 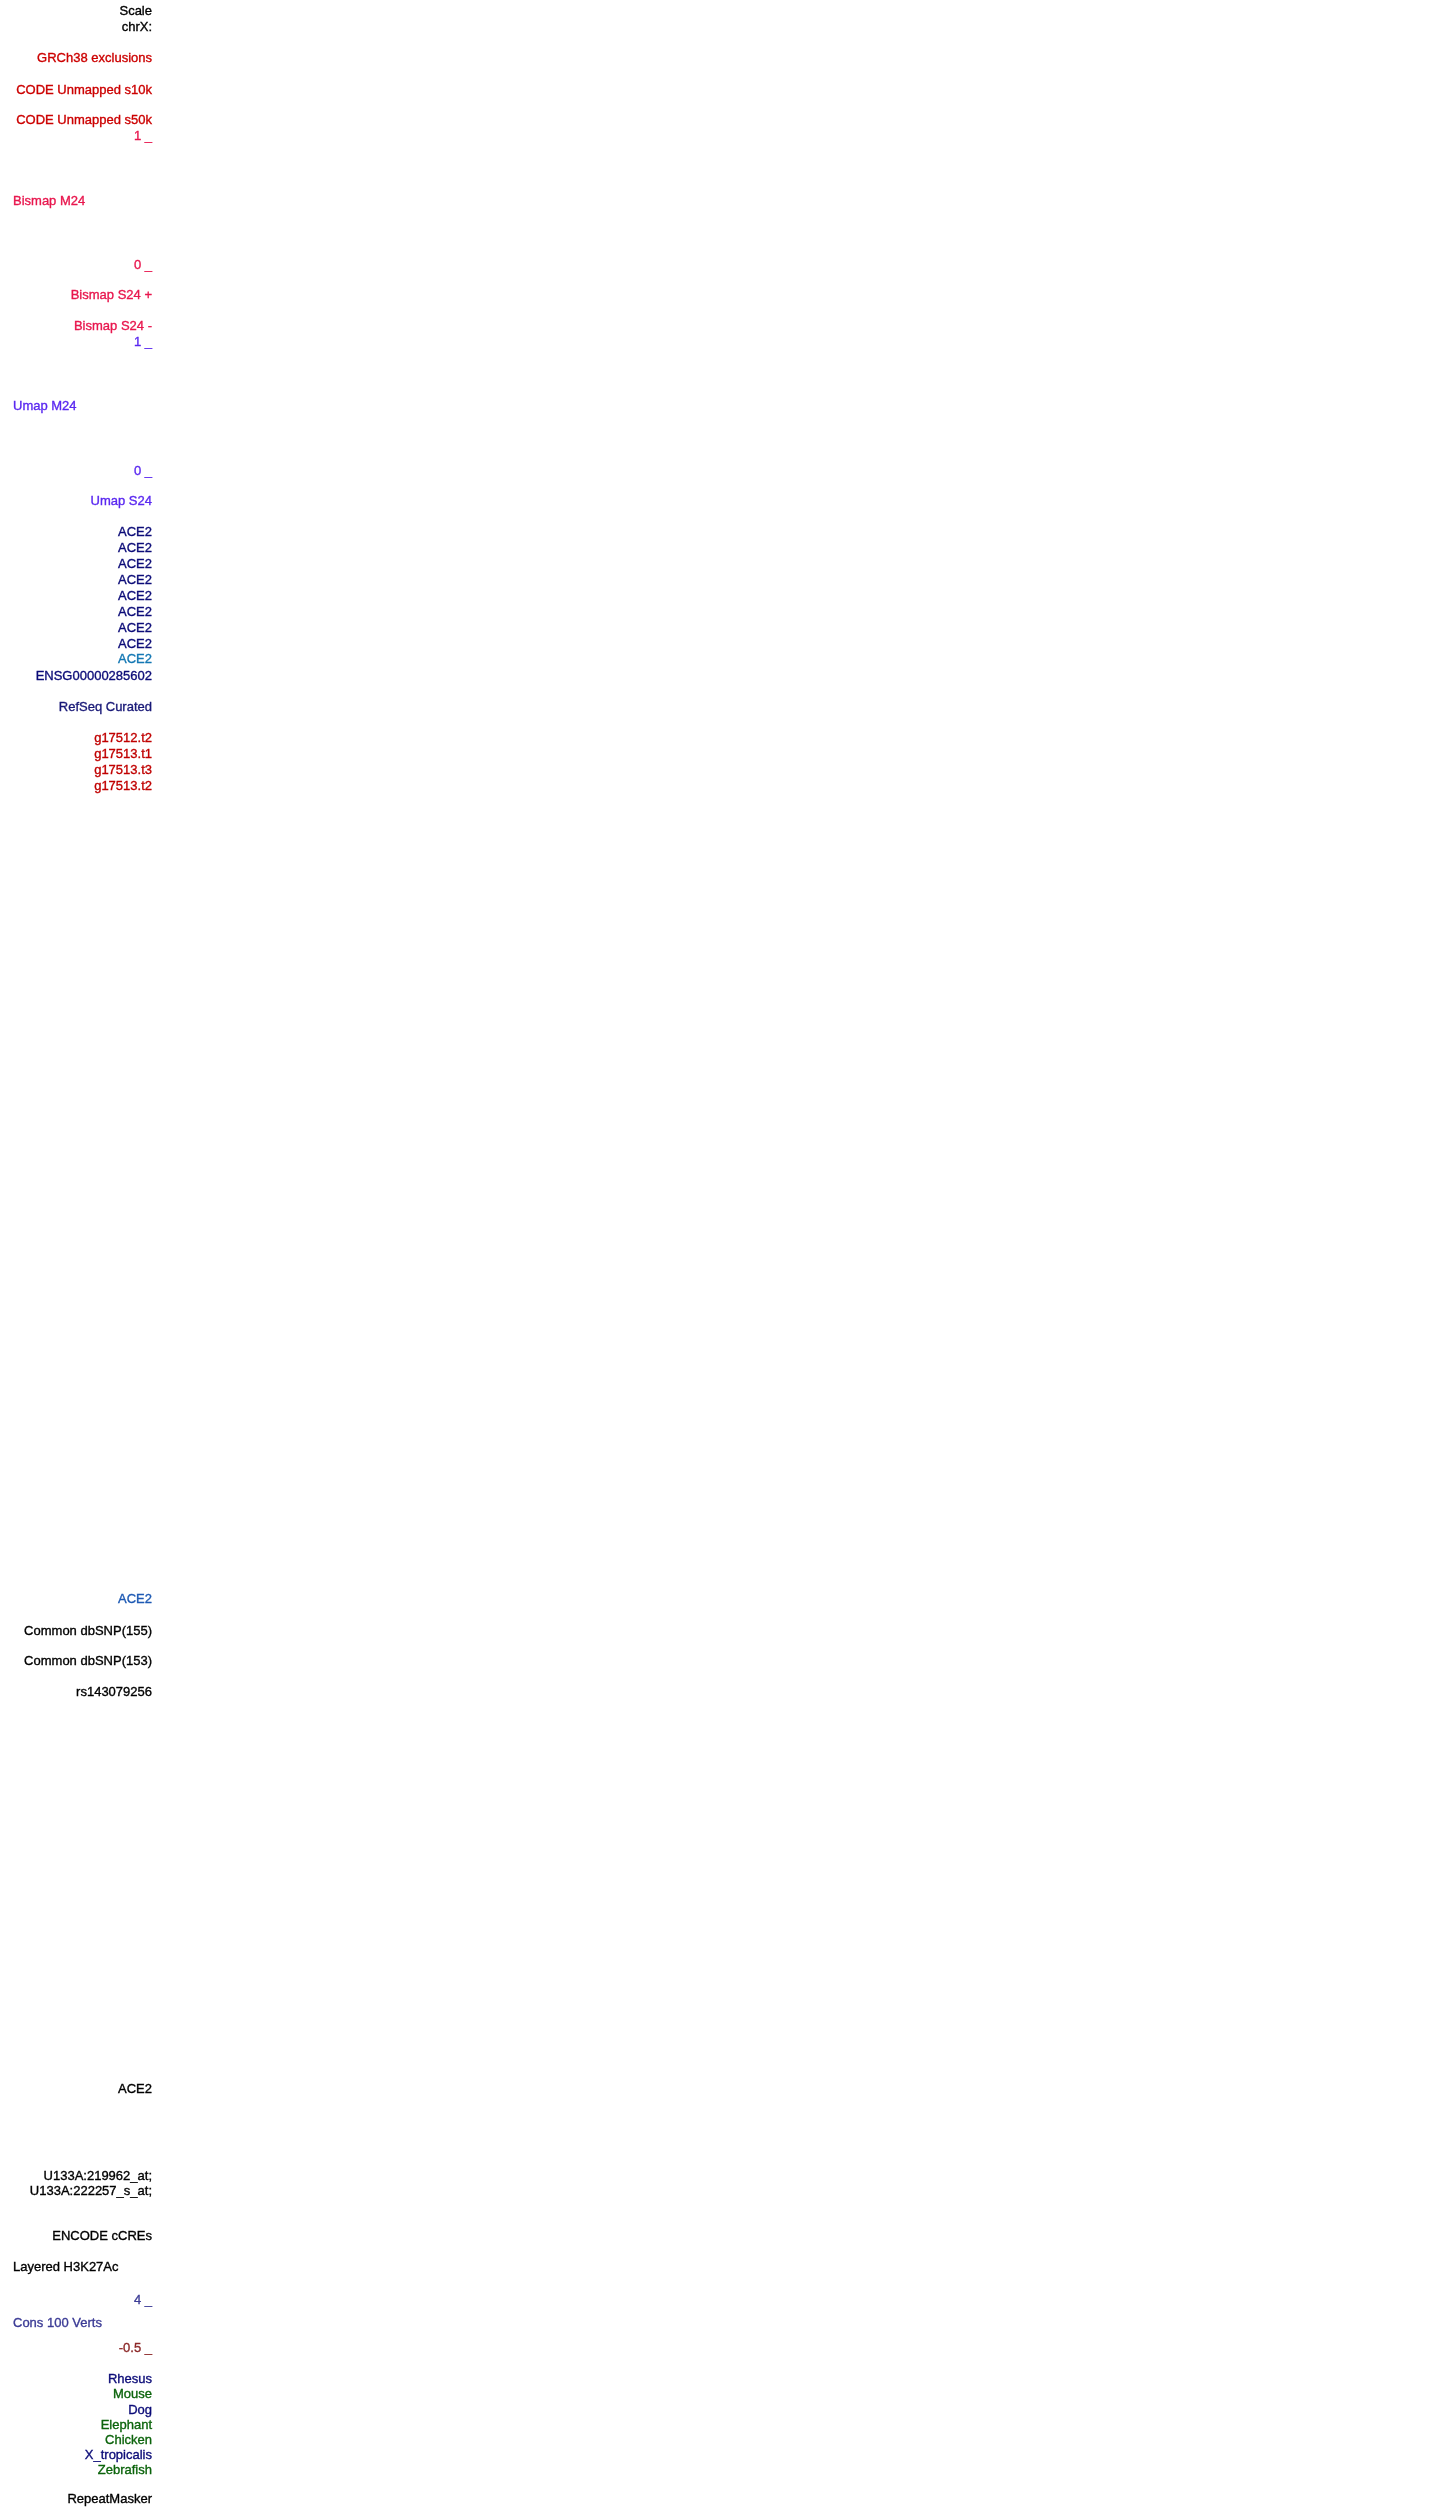 What do you see at coordinates (102, 2235) in the screenshot?
I see `track-label: ENCODE cCREs` at bounding box center [102, 2235].